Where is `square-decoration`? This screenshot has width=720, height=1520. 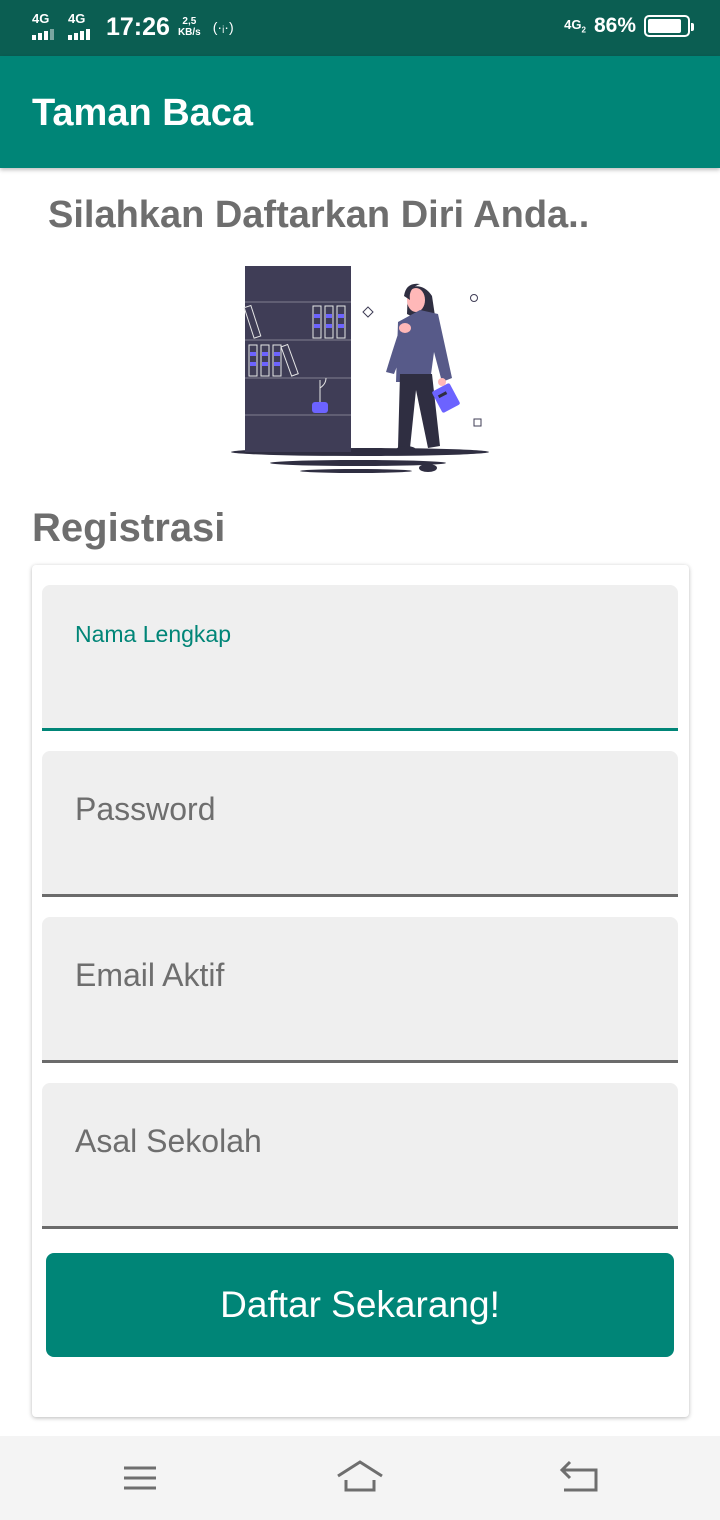
square-decoration is located at coordinates (477, 422).